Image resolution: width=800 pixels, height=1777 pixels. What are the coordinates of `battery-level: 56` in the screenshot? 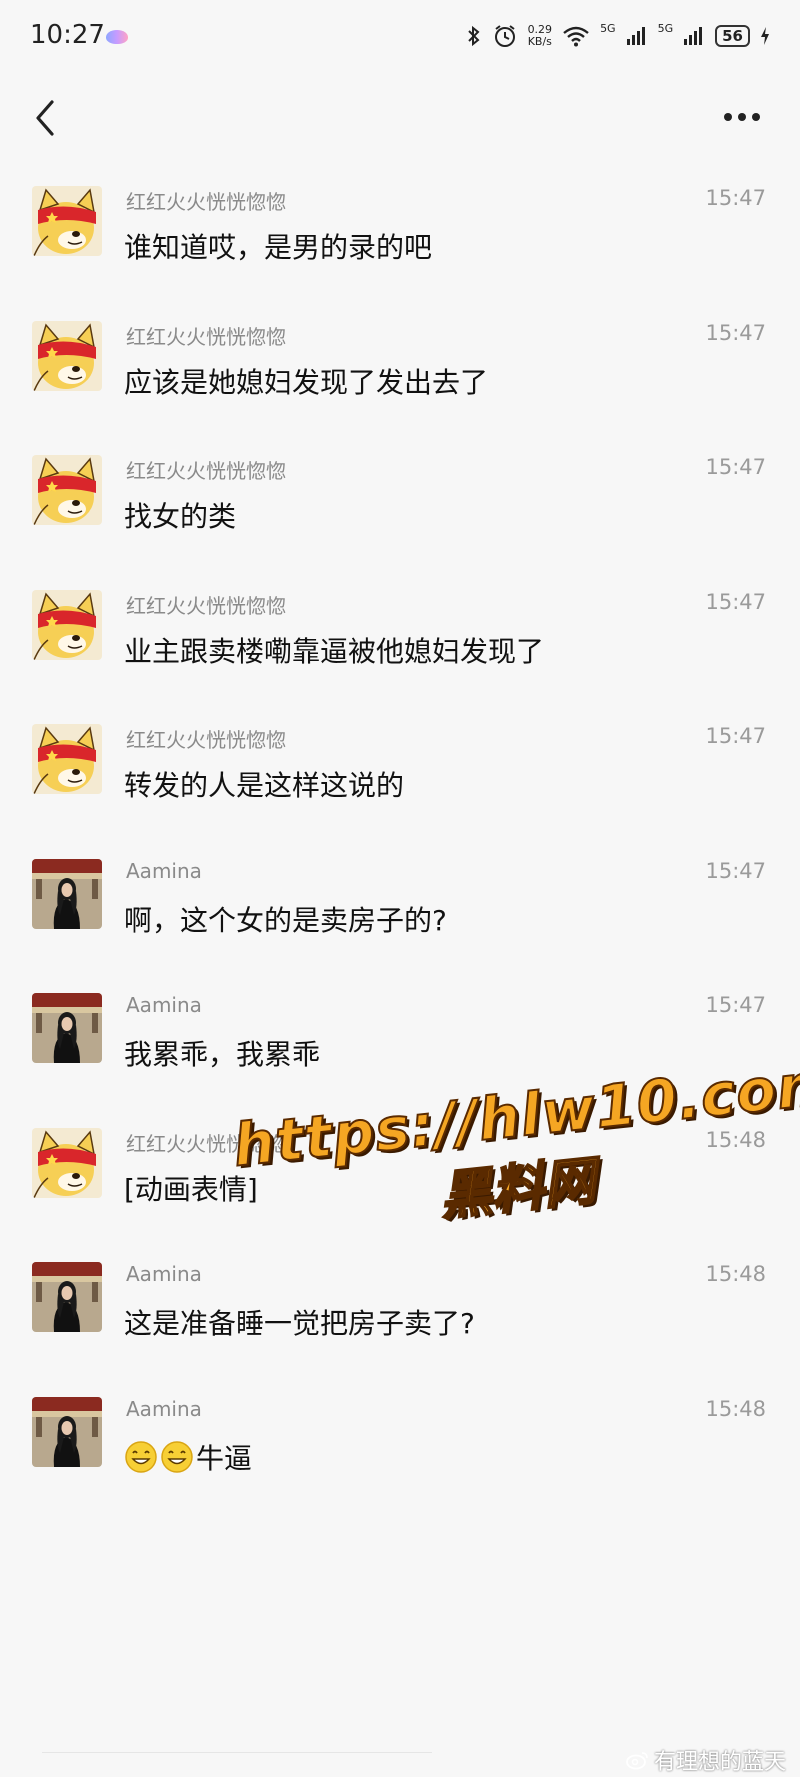 It's located at (732, 36).